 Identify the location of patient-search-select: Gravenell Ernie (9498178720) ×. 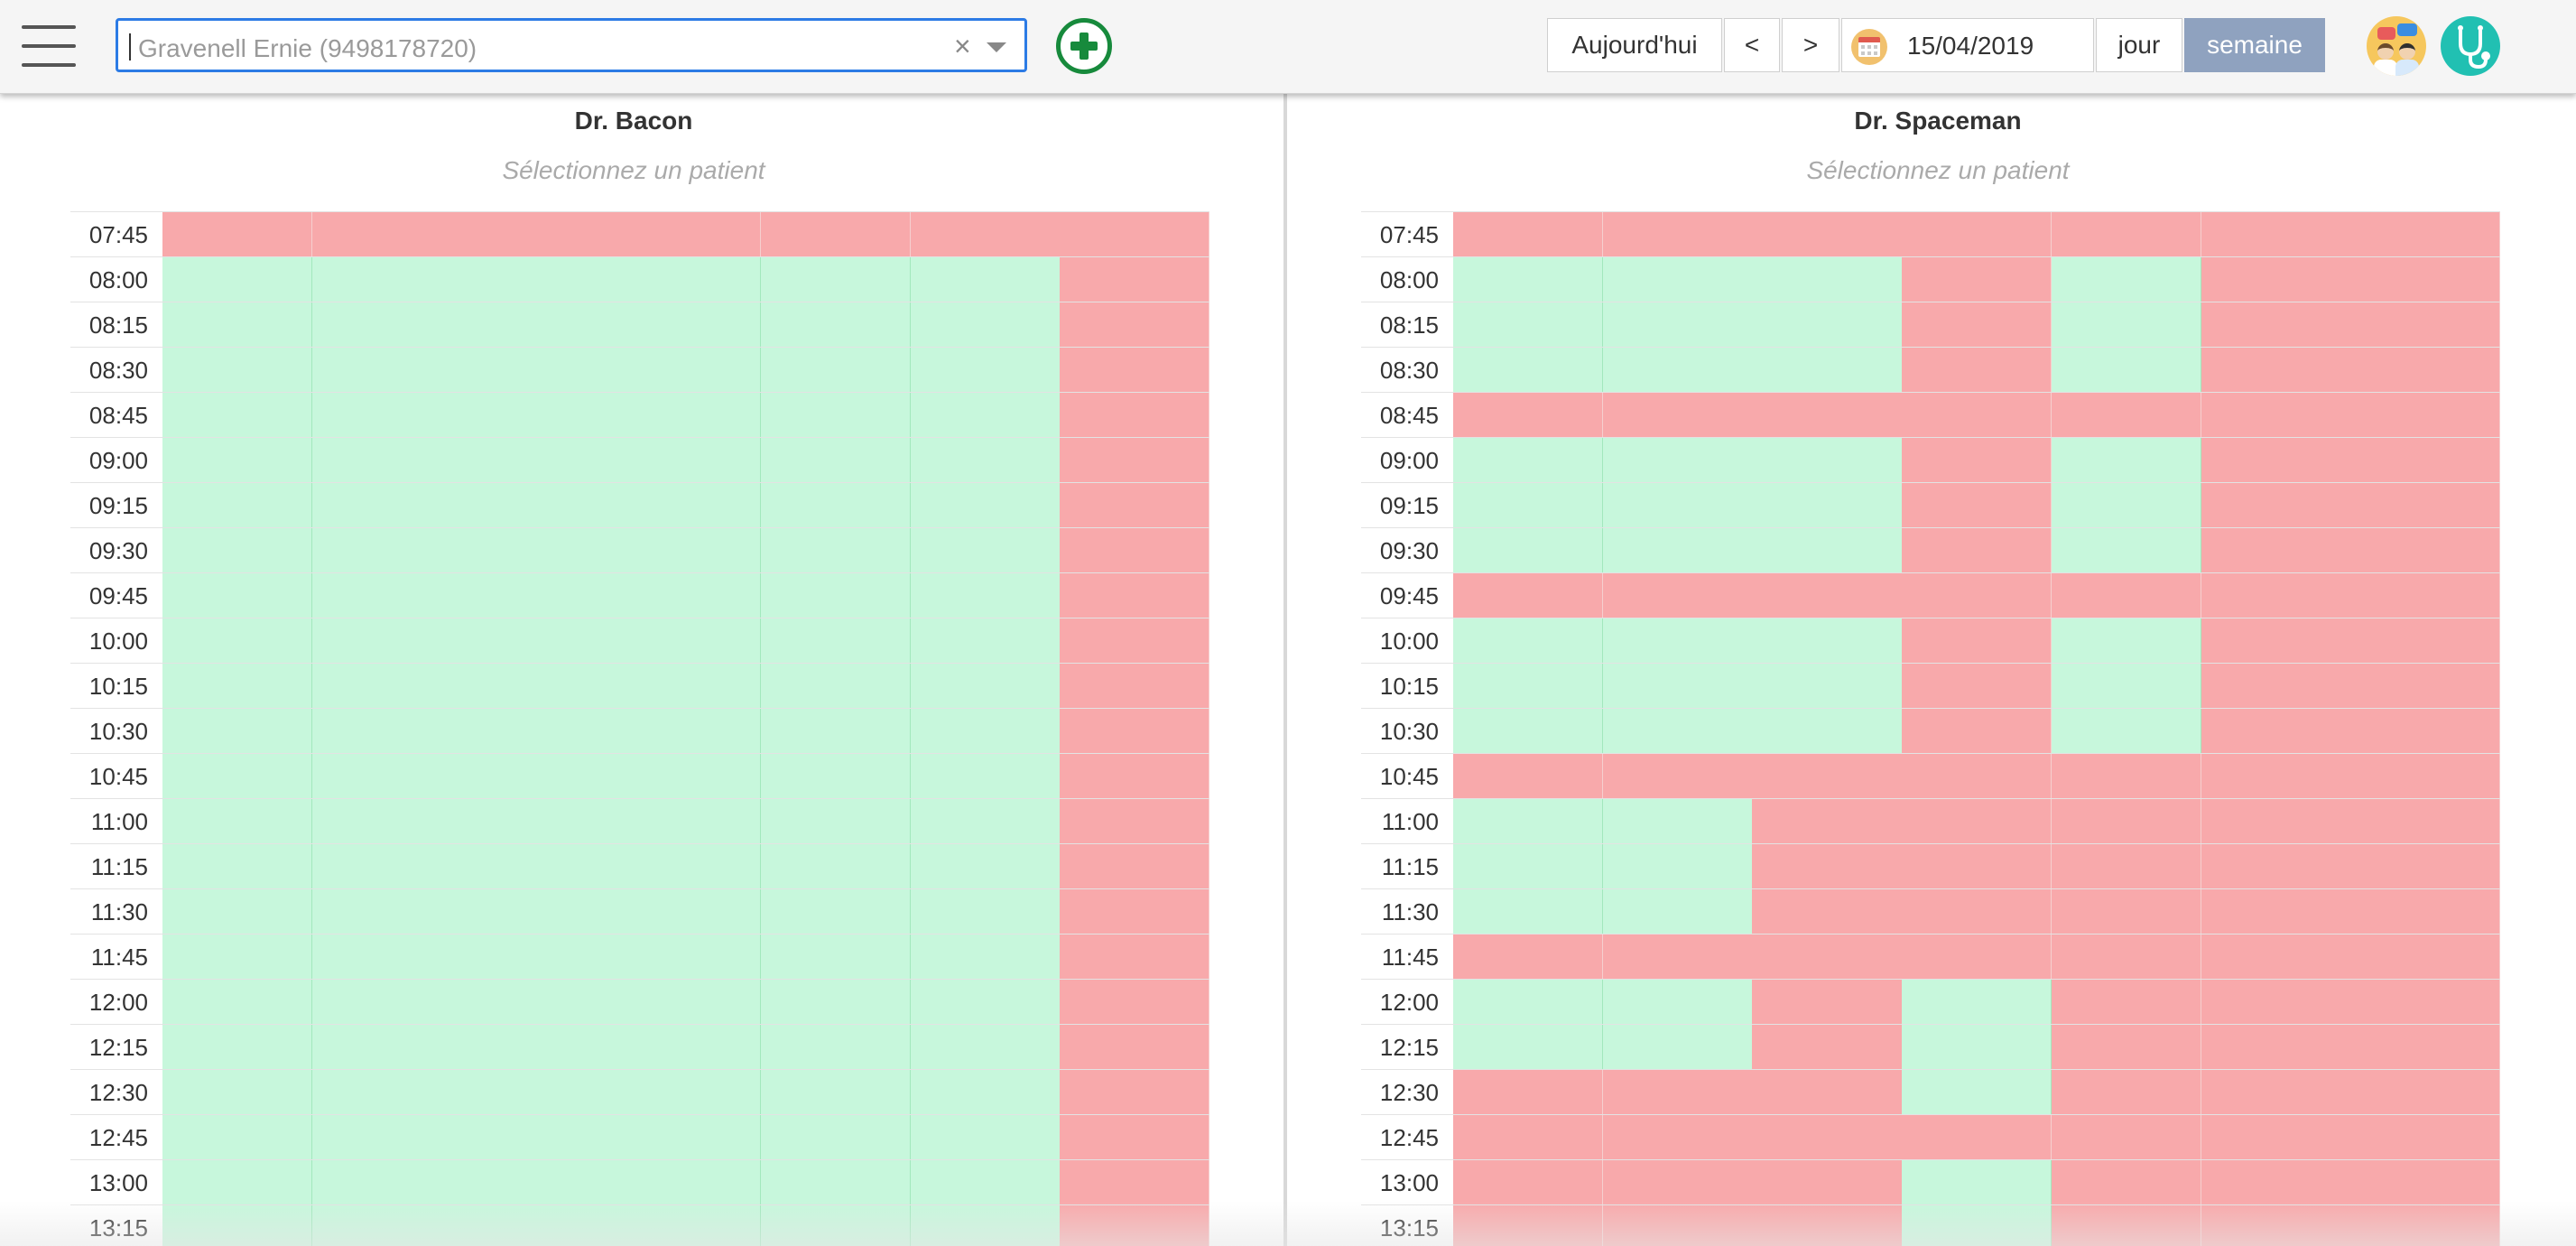
(571, 45).